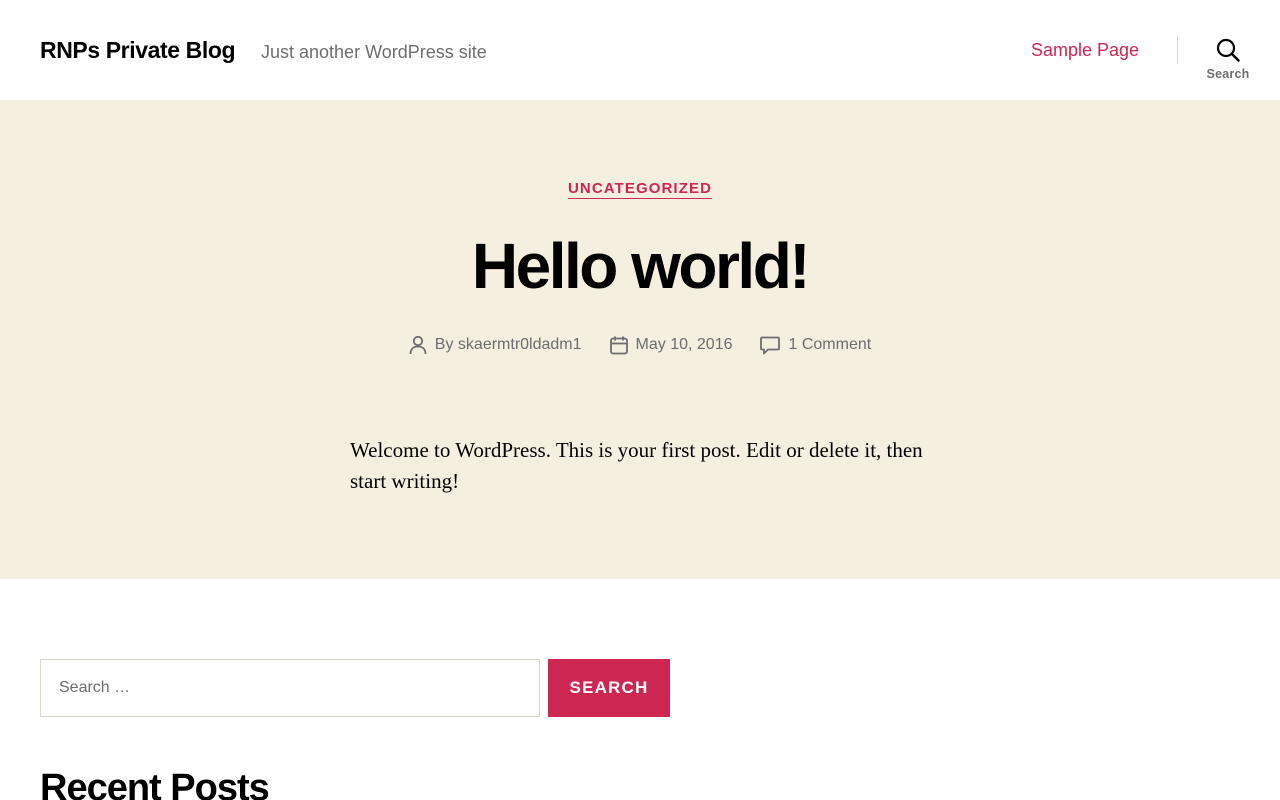 Image resolution: width=1280 pixels, height=800 pixels. I want to click on post-date: May 10, 2016, so click(671, 345).